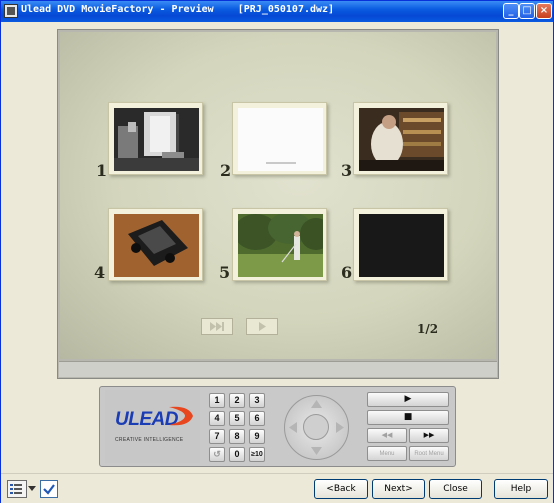 Image resolution: width=554 pixels, height=503 pixels. What do you see at coordinates (455, 489) in the screenshot?
I see `close-button: Close` at bounding box center [455, 489].